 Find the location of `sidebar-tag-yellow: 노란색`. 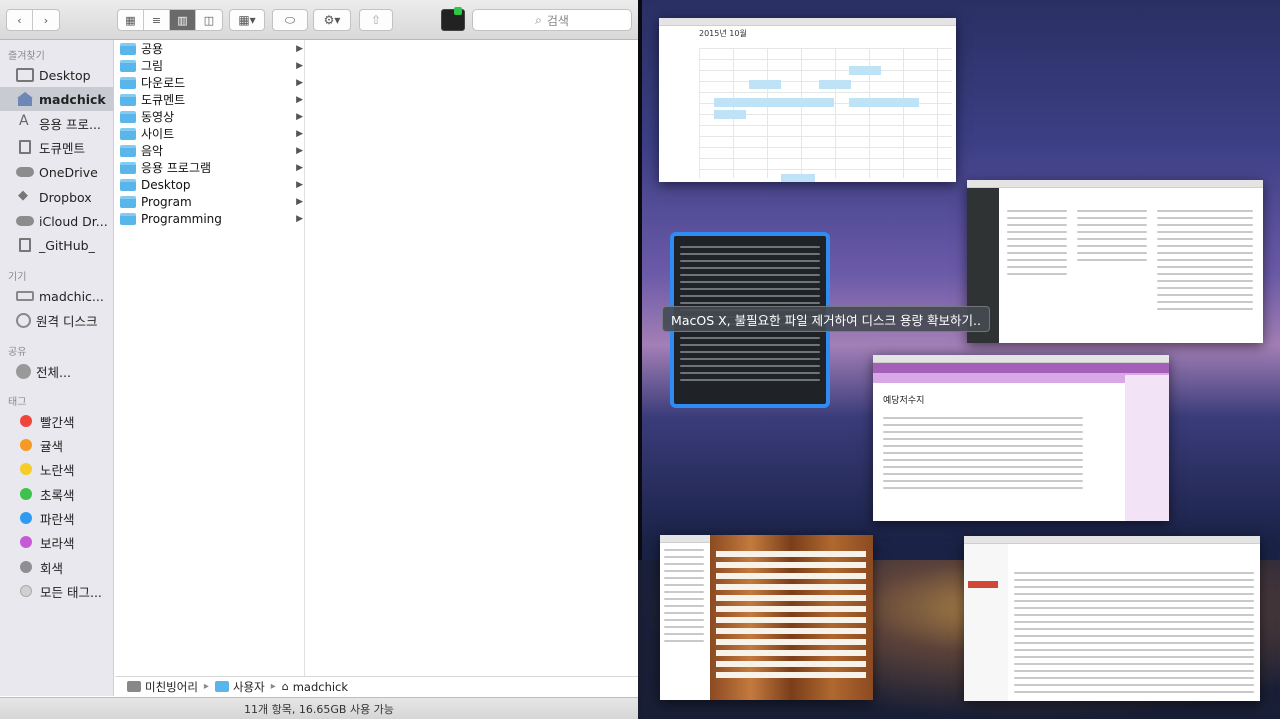

sidebar-tag-yellow: 노란색 is located at coordinates (56, 469).